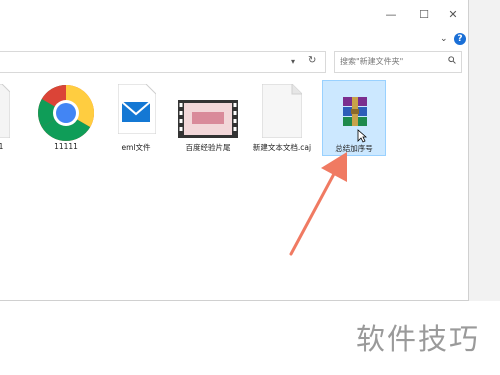 The width and height of the screenshot is (500, 375). I want to click on pointer-arrow-annotation, so click(318, 204).